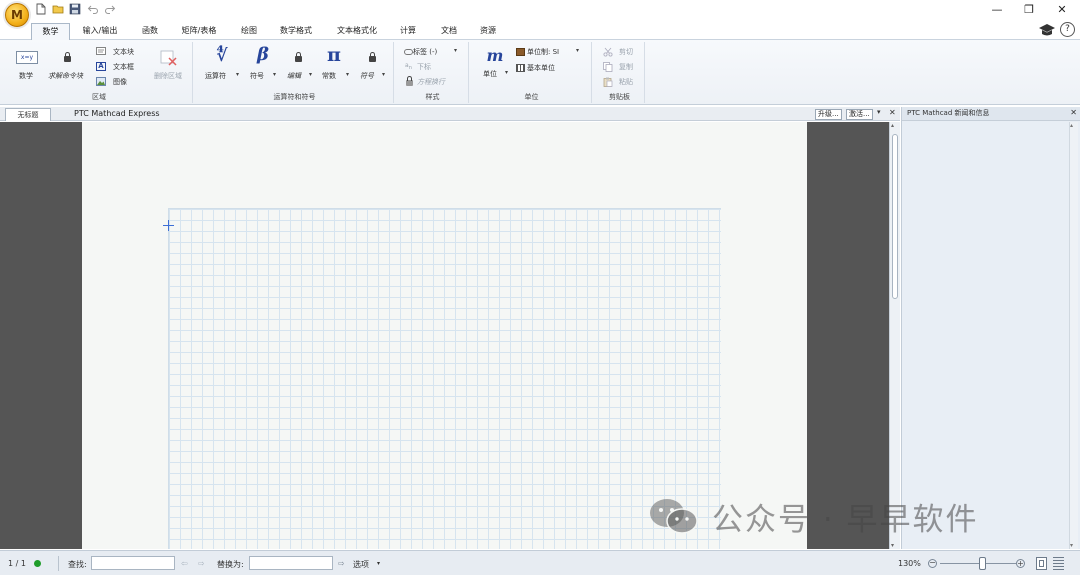 The height and width of the screenshot is (575, 1080). What do you see at coordinates (17, 15) in the screenshot?
I see `app-logo-button: M` at bounding box center [17, 15].